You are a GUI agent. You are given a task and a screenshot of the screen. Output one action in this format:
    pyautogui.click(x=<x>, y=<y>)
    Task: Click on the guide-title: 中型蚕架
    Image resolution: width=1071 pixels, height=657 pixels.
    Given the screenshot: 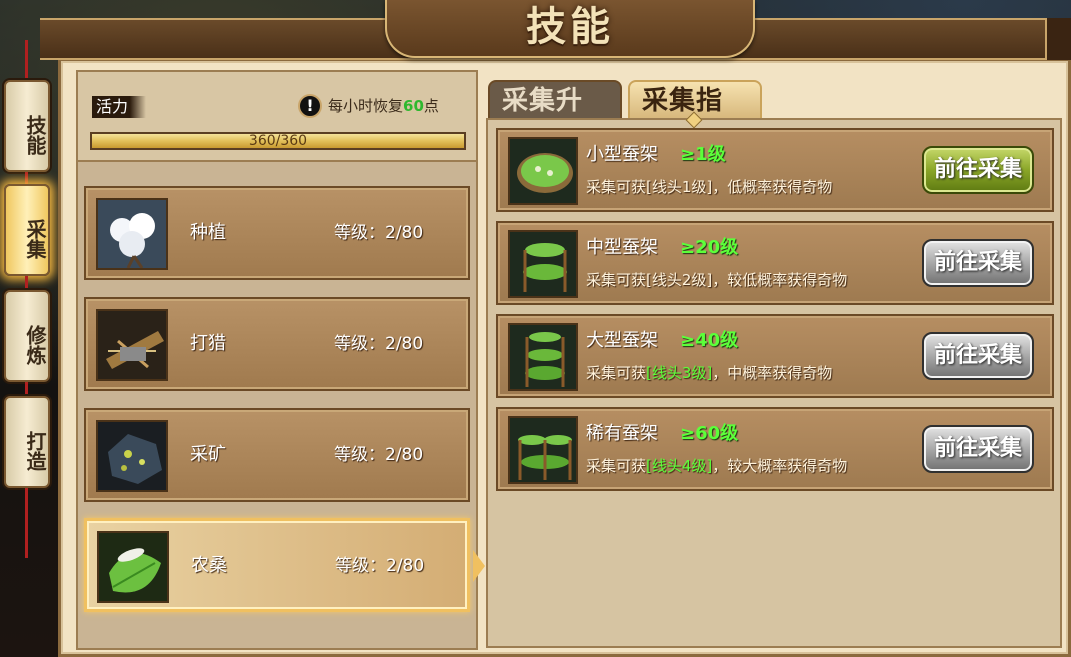 What is the action you would take?
    pyautogui.click(x=622, y=247)
    